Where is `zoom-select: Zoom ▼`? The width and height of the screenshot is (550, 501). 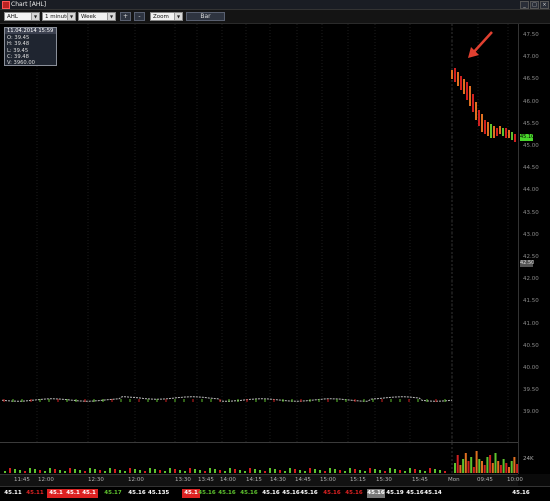 zoom-select: Zoom ▼ is located at coordinates (166, 16).